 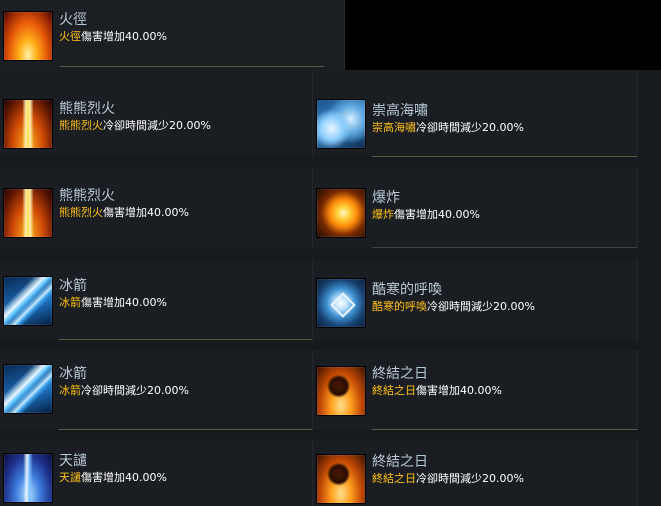 I want to click on skill-name-highlight: 天譴, so click(x=70, y=477).